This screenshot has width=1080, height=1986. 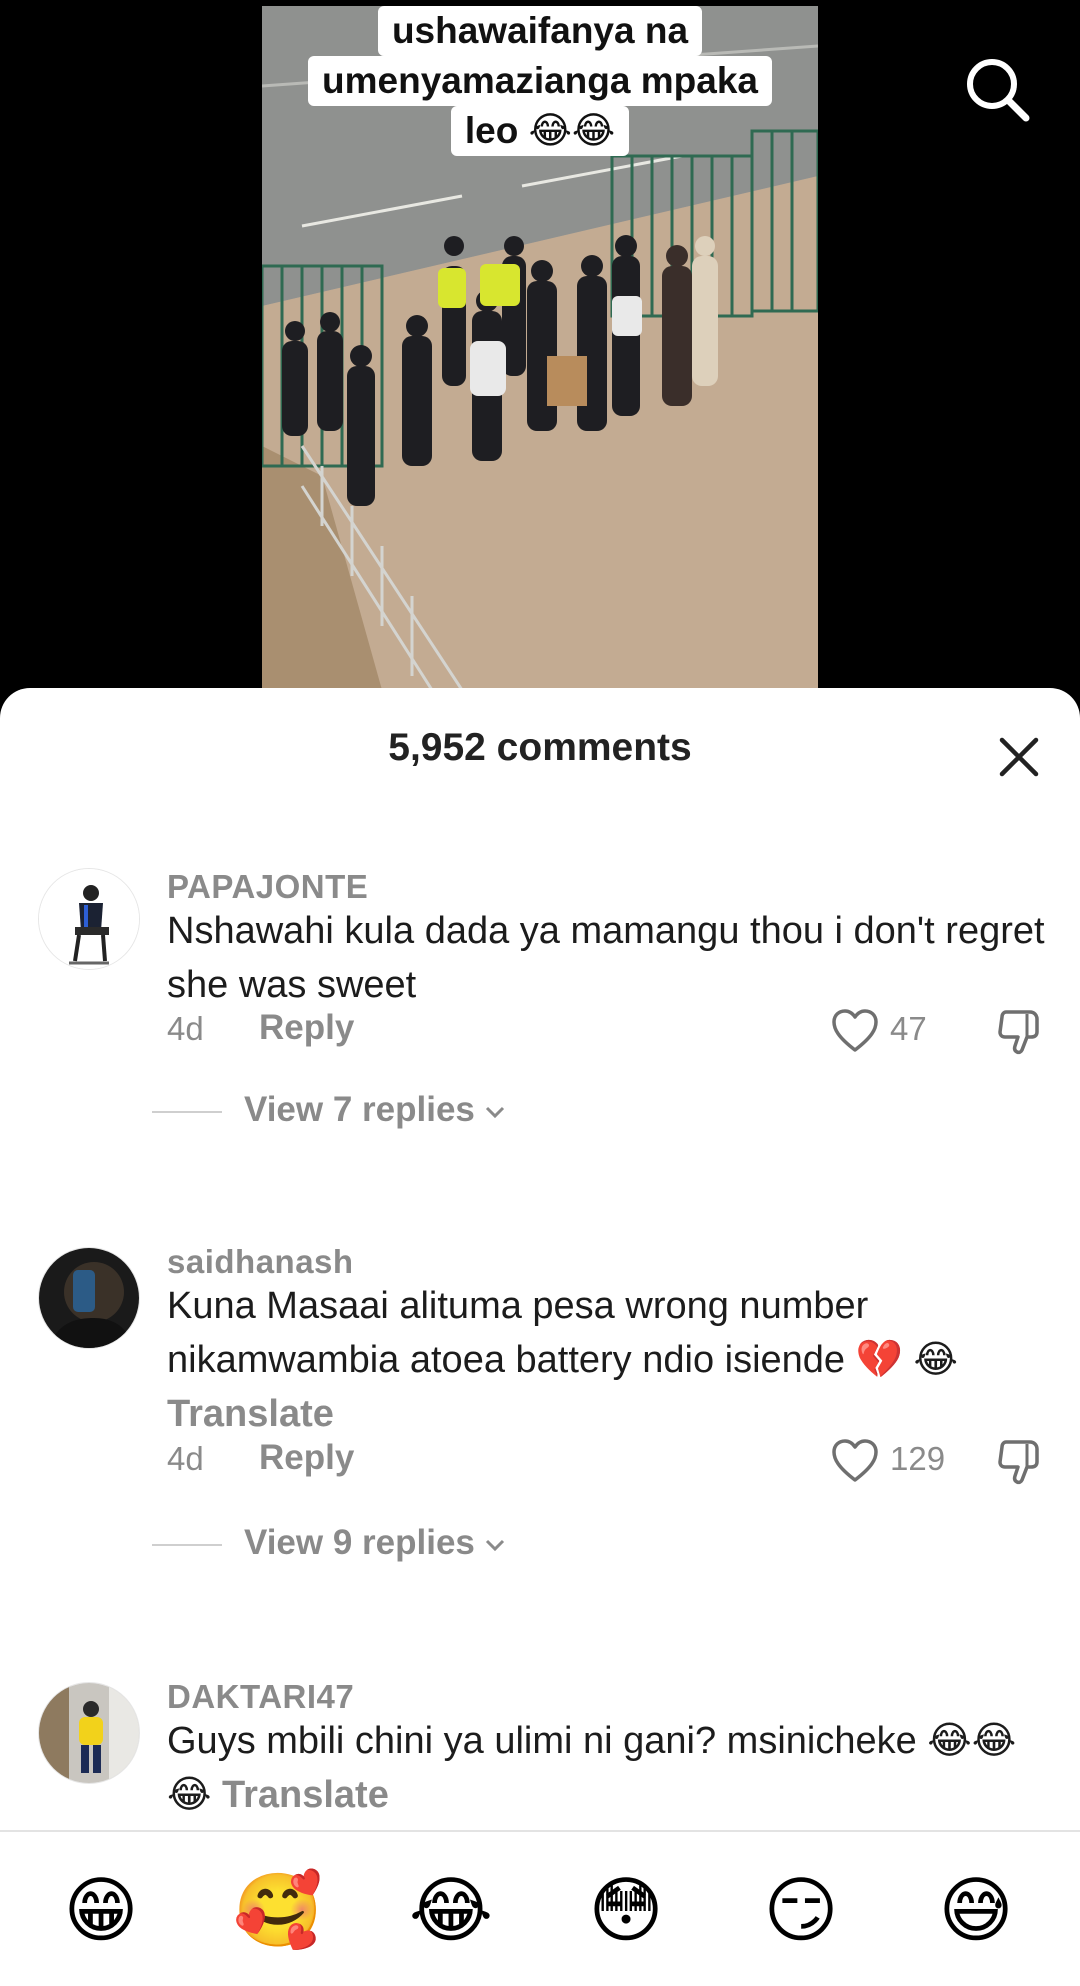 What do you see at coordinates (540, 31) in the screenshot?
I see `caption-line: ushawaifanya na` at bounding box center [540, 31].